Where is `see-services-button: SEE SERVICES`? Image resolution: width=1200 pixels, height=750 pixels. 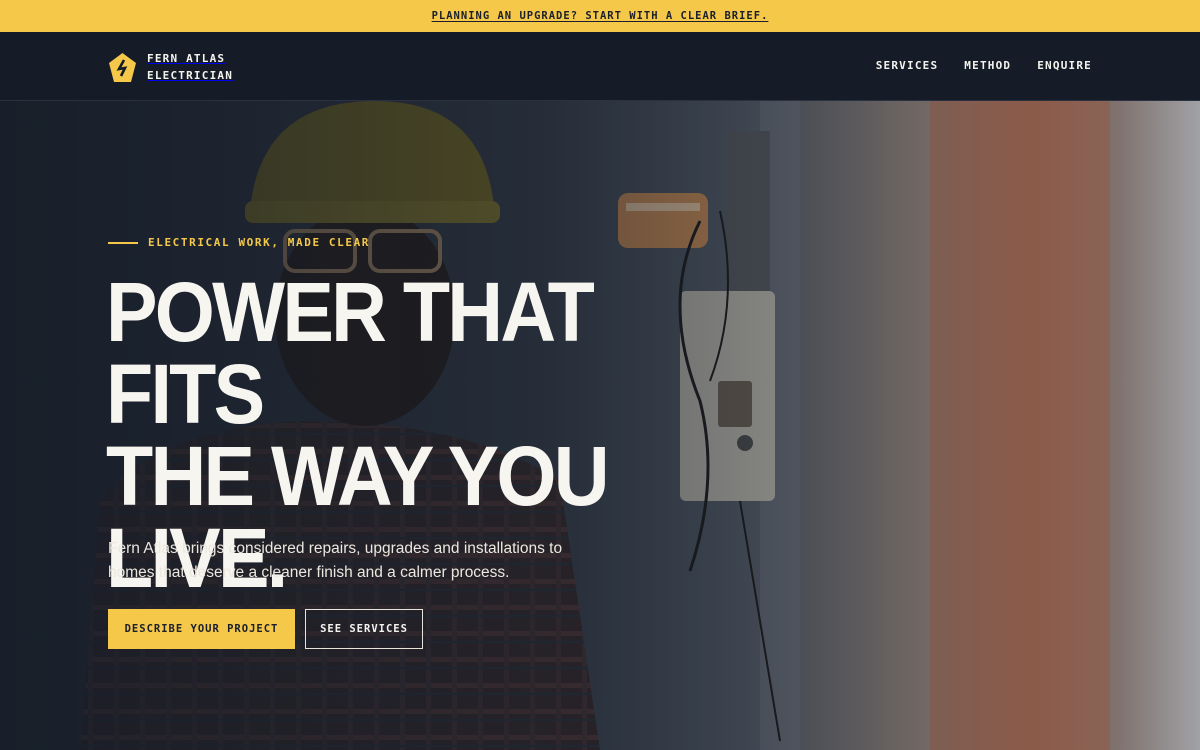 see-services-button: SEE SERVICES is located at coordinates (364, 629).